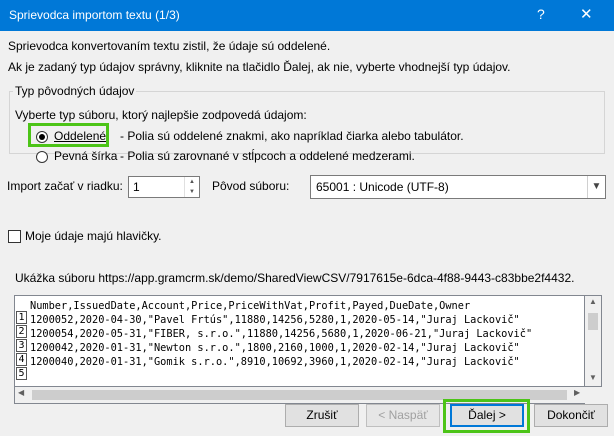  Describe the element at coordinates (486, 416) in the screenshot. I see `highlight-box-next` at that location.